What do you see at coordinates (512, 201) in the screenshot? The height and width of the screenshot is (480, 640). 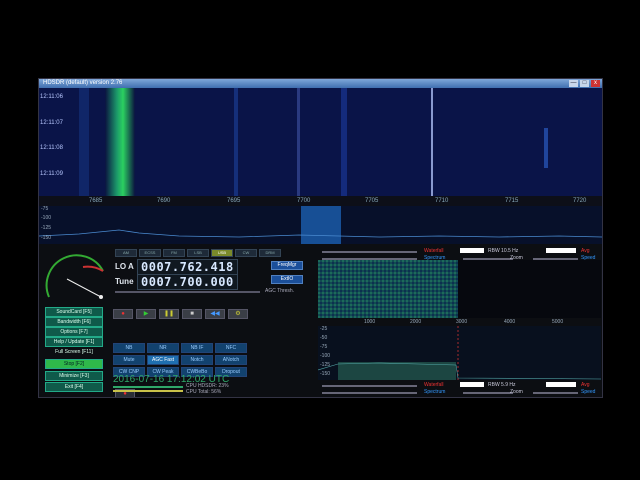 I see `freq-tick: 7715` at bounding box center [512, 201].